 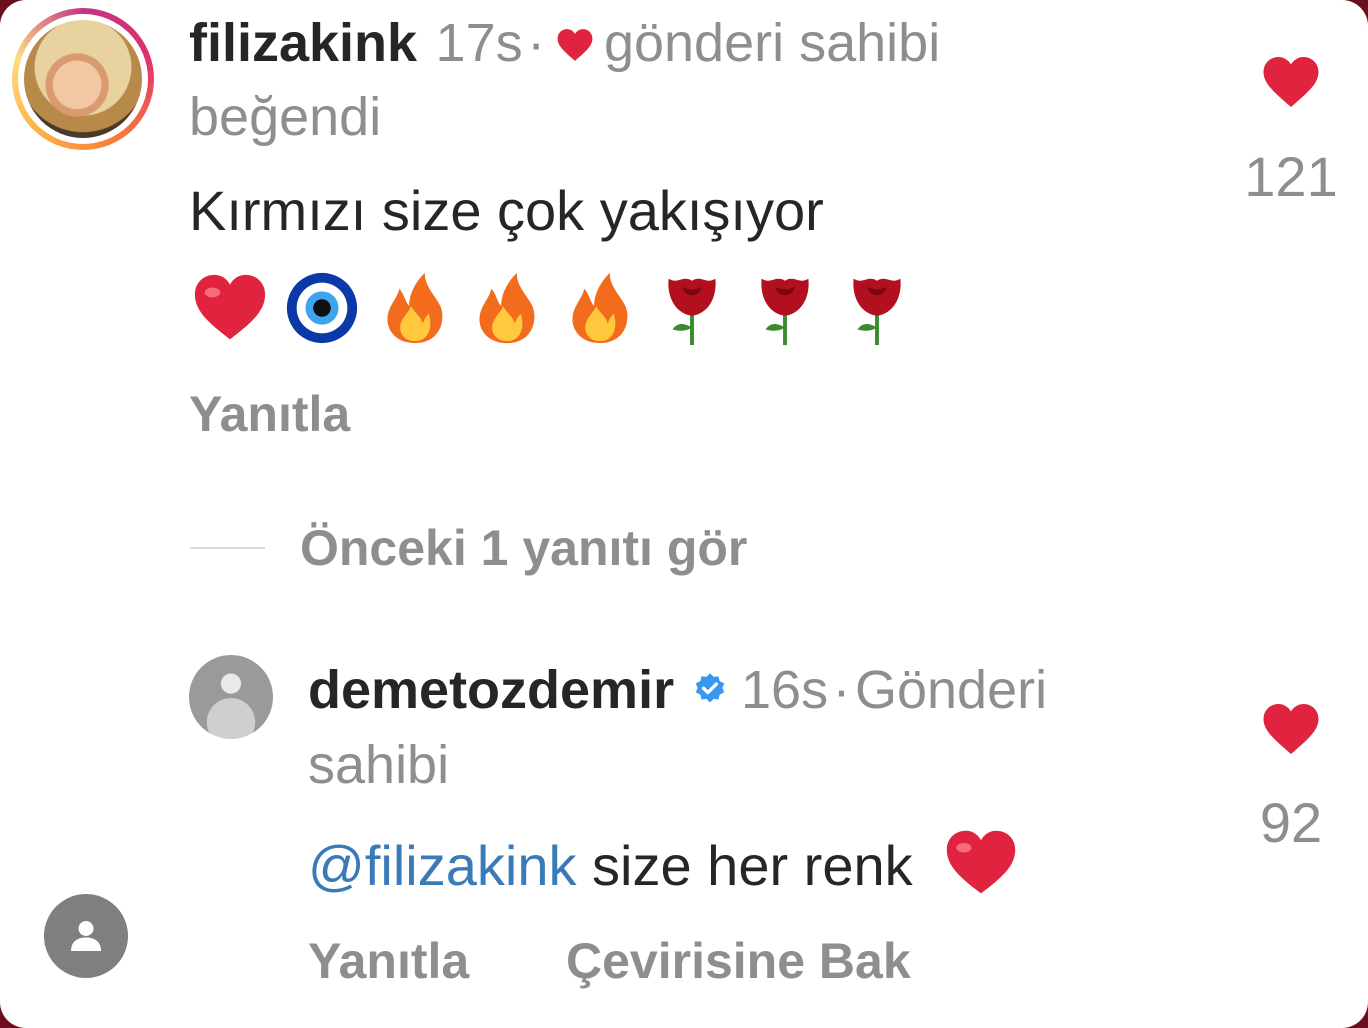 What do you see at coordinates (574, 45) in the screenshot?
I see `owner-liked-heart-icon` at bounding box center [574, 45].